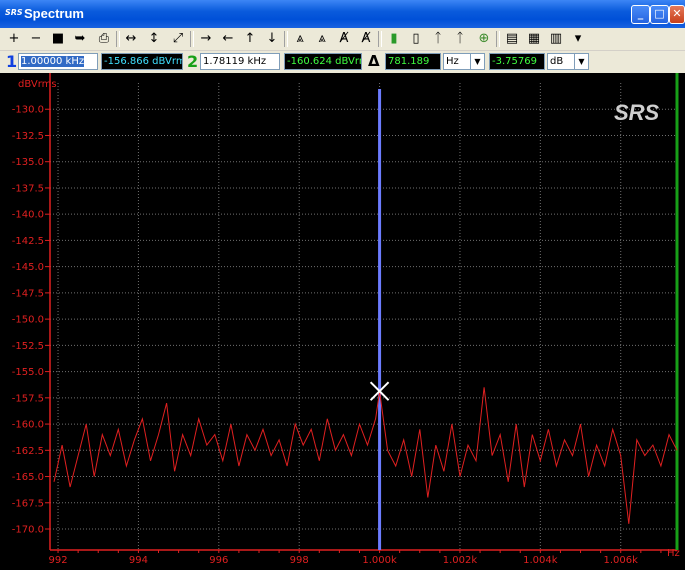 The width and height of the screenshot is (685, 570). What do you see at coordinates (484, 39) in the screenshot?
I see `target-icon: ⊕` at bounding box center [484, 39].